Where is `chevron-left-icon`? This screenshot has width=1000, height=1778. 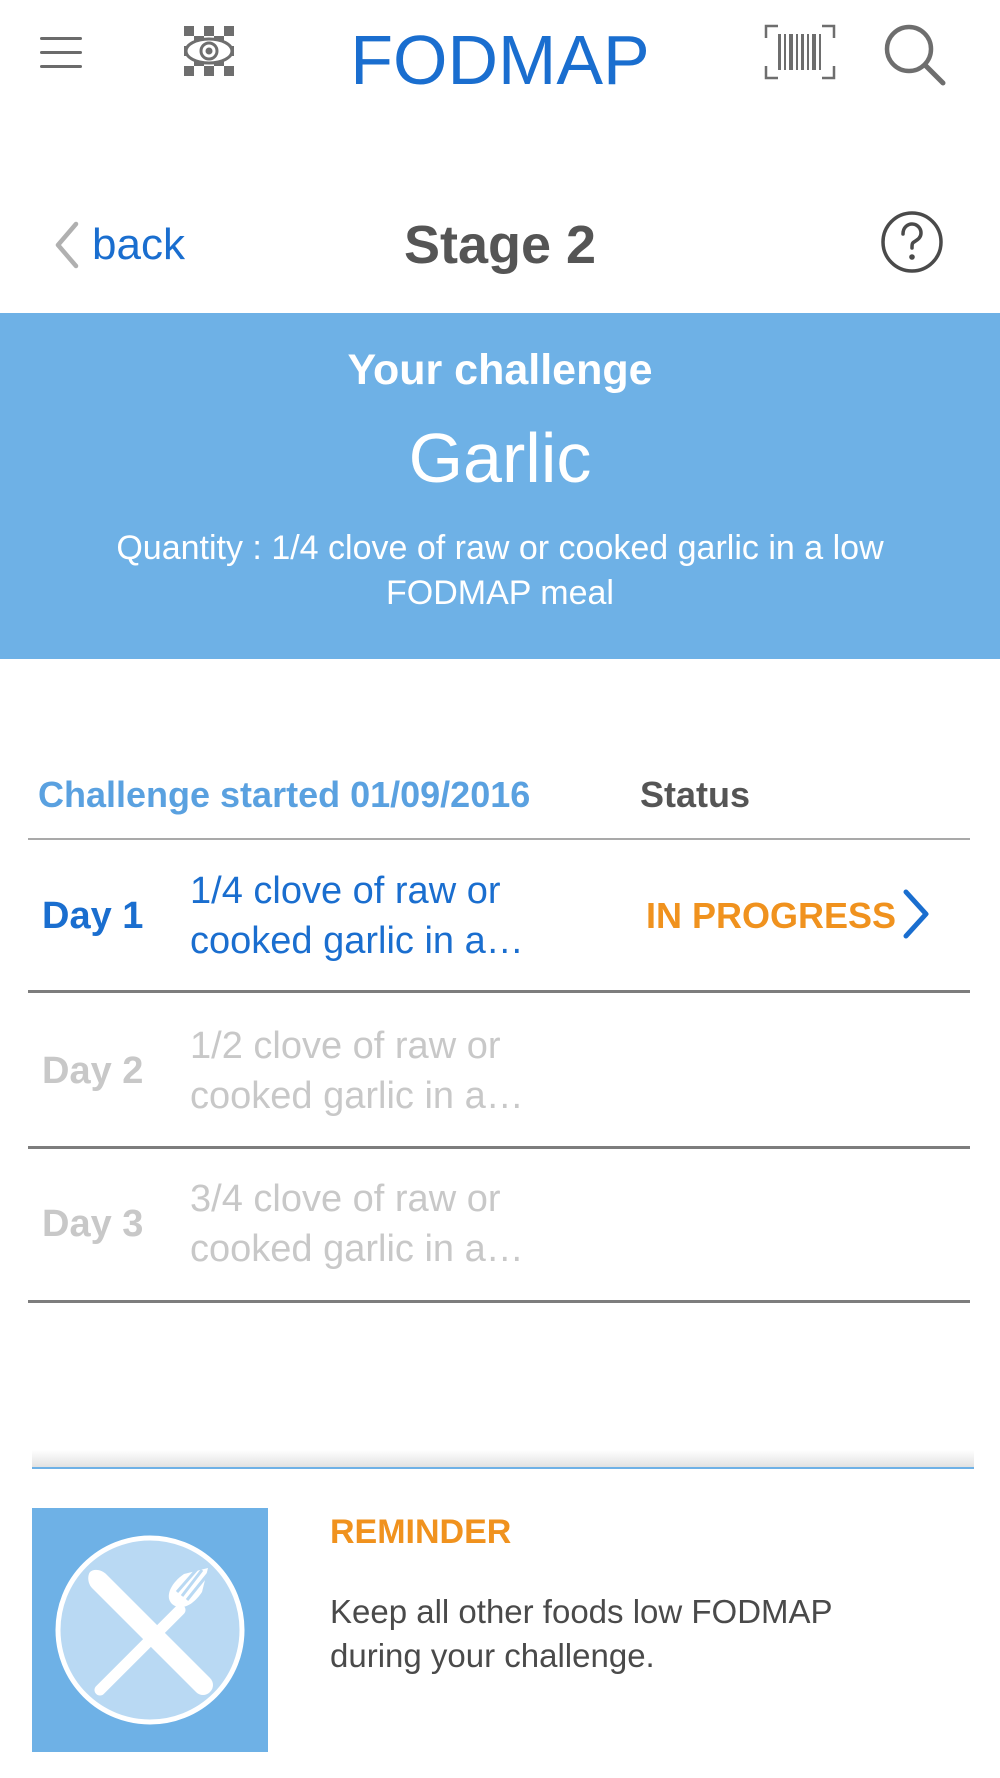
chevron-left-icon is located at coordinates (67, 245).